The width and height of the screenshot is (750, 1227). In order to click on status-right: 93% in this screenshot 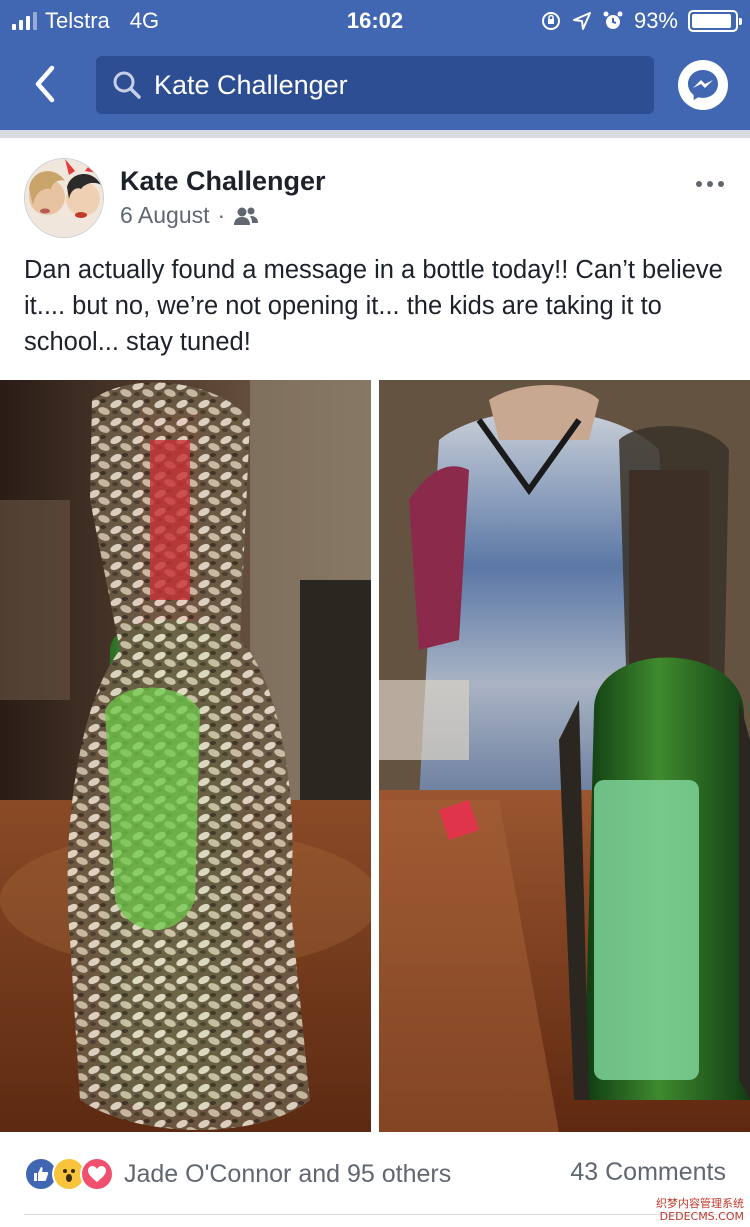, I will do `click(641, 21)`.